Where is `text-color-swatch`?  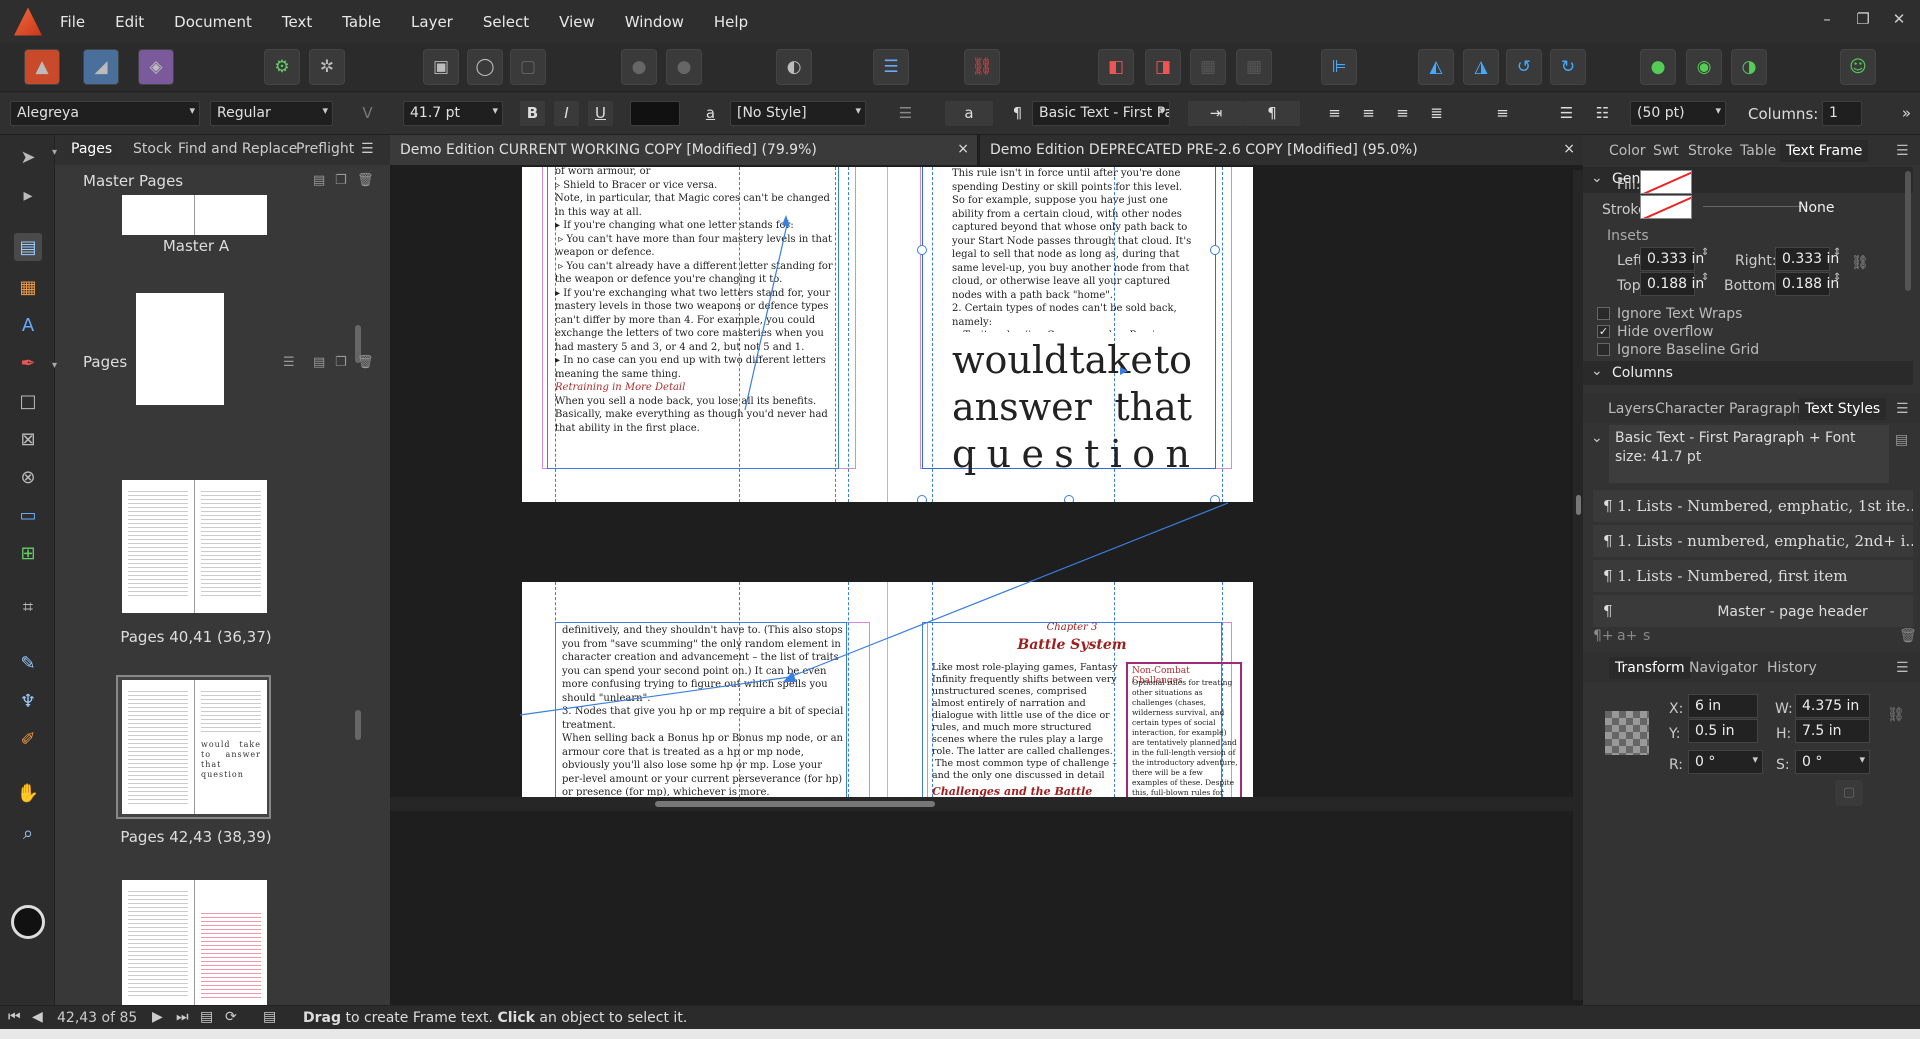
text-color-swatch is located at coordinates (655, 113).